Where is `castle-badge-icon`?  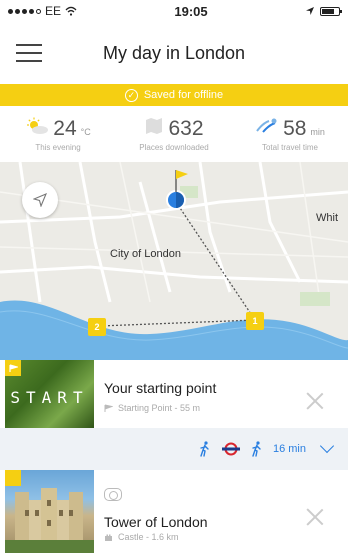
castle-badge-icon is located at coordinates (13, 478).